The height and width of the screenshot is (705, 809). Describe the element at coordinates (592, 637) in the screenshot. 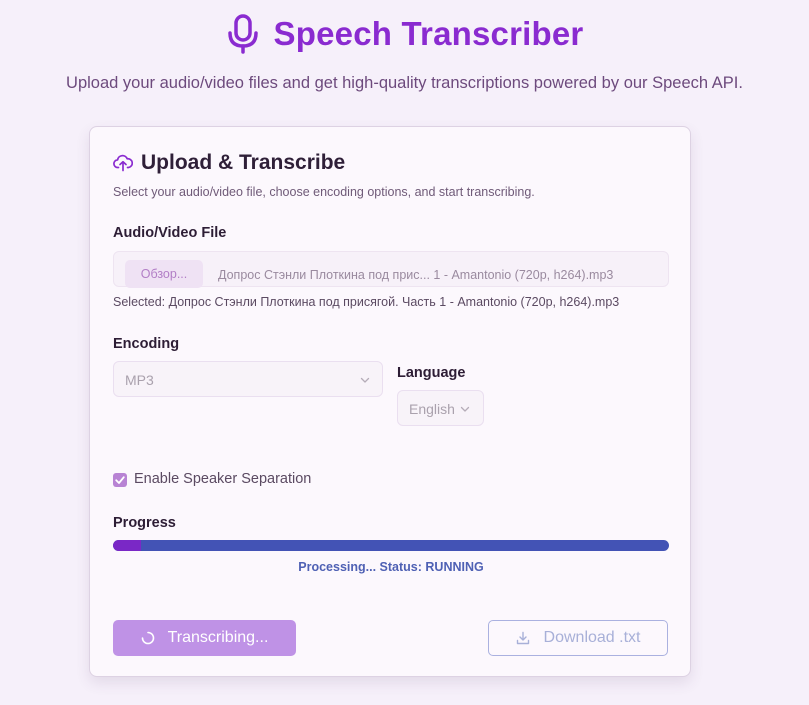

I see `download-button-label: Download .txt` at that location.